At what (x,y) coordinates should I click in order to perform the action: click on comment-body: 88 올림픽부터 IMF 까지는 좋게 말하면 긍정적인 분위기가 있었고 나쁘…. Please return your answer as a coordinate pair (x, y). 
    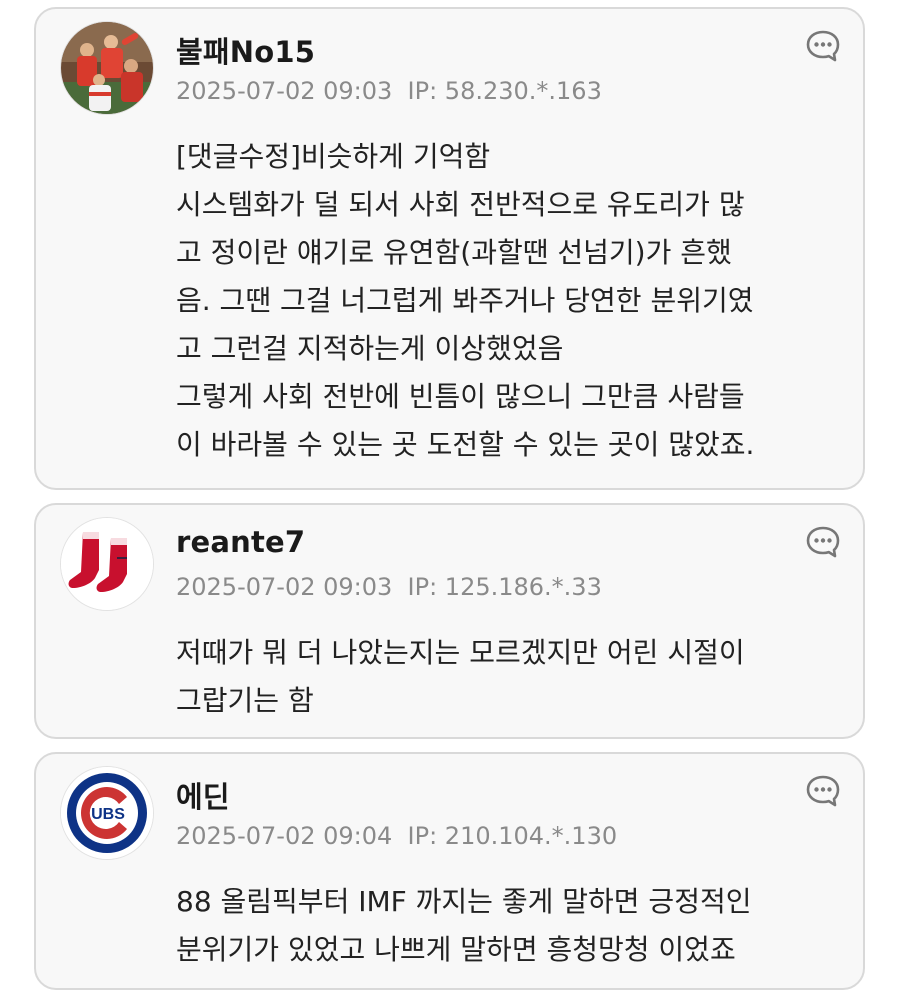
    Looking at the image, I should click on (516, 926).